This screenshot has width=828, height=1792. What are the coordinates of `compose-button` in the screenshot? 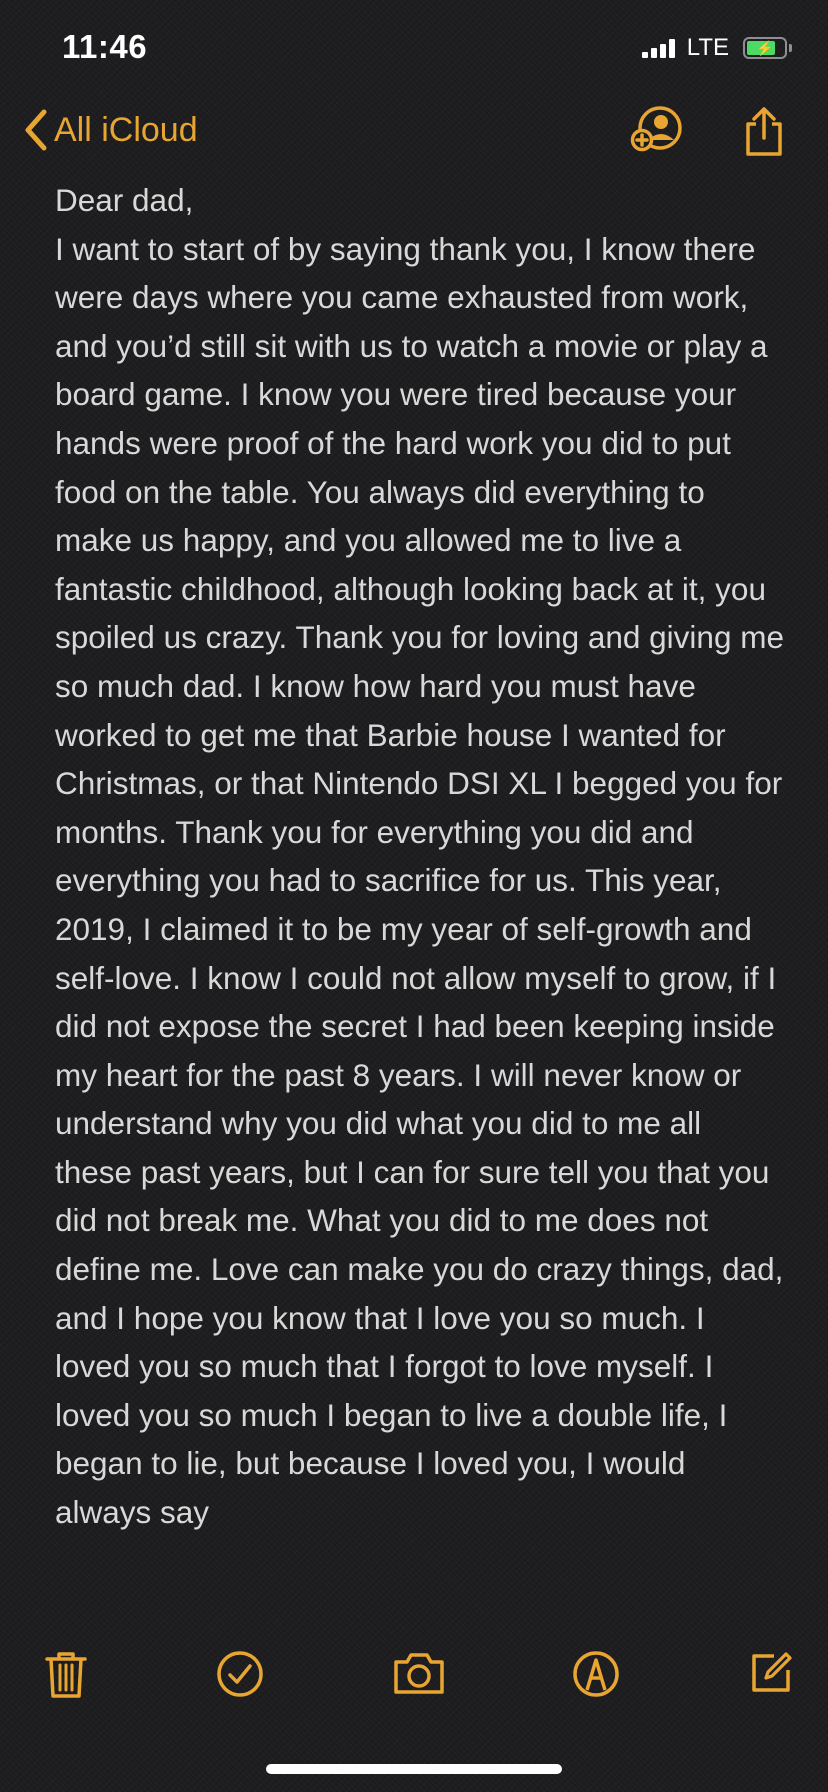 It's located at (771, 1675).